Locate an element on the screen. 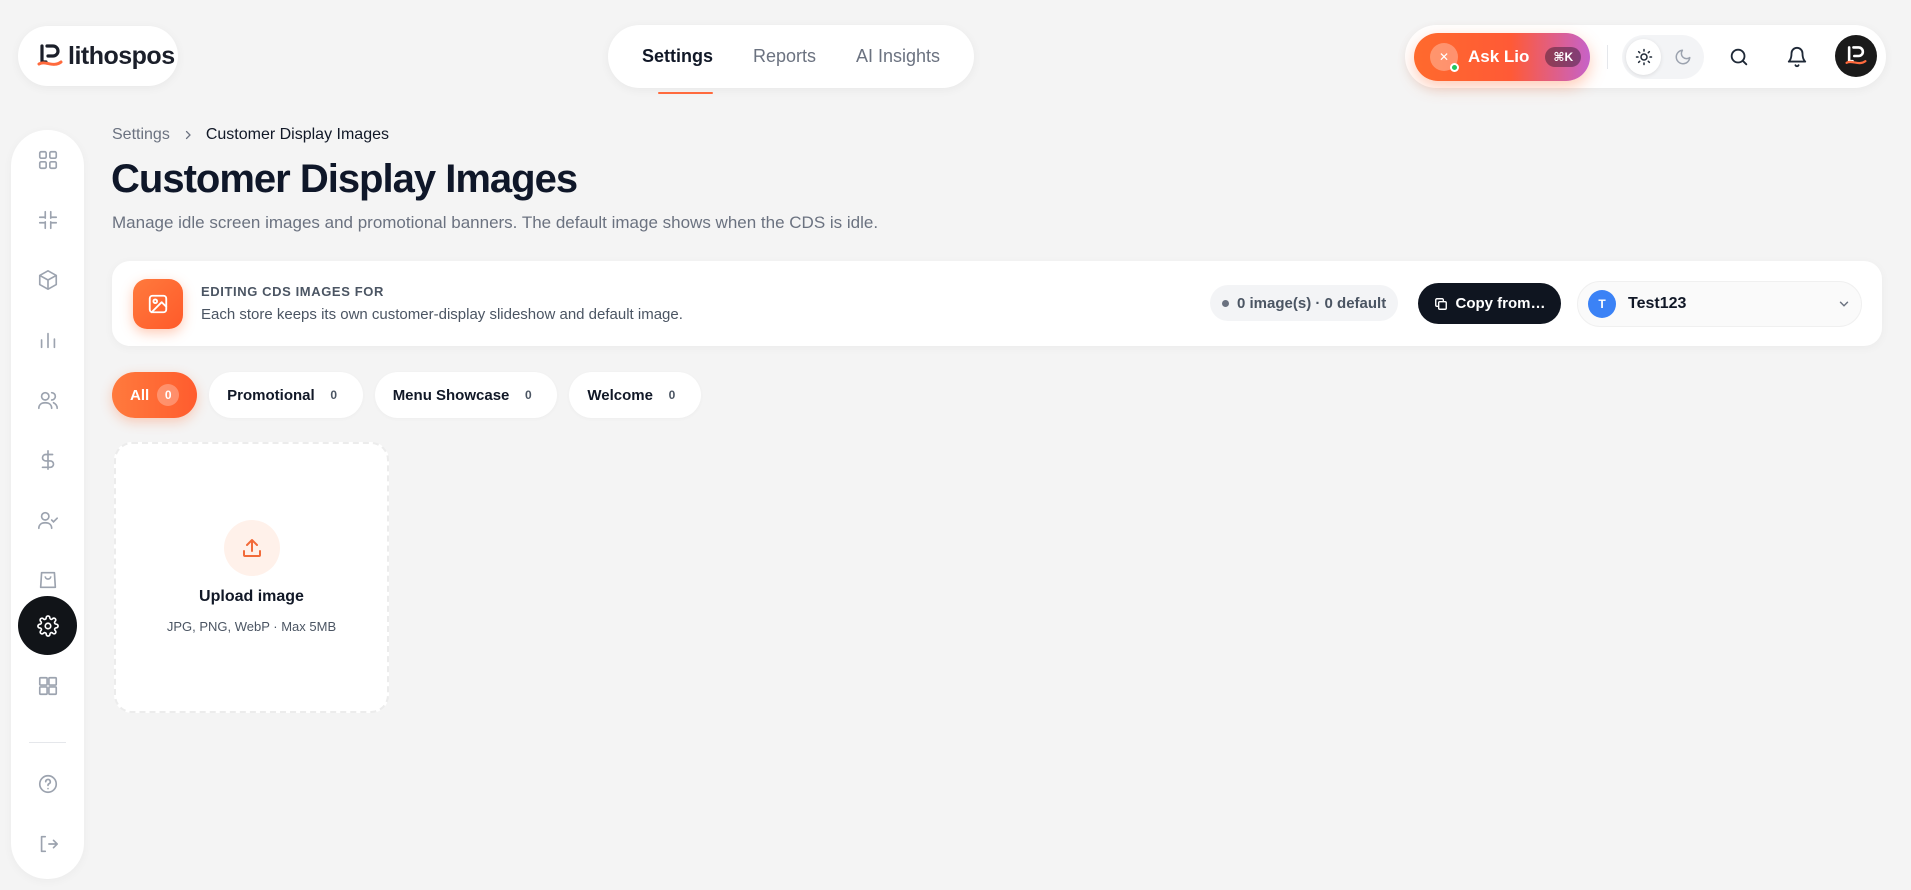  upload-icon is located at coordinates (252, 548).